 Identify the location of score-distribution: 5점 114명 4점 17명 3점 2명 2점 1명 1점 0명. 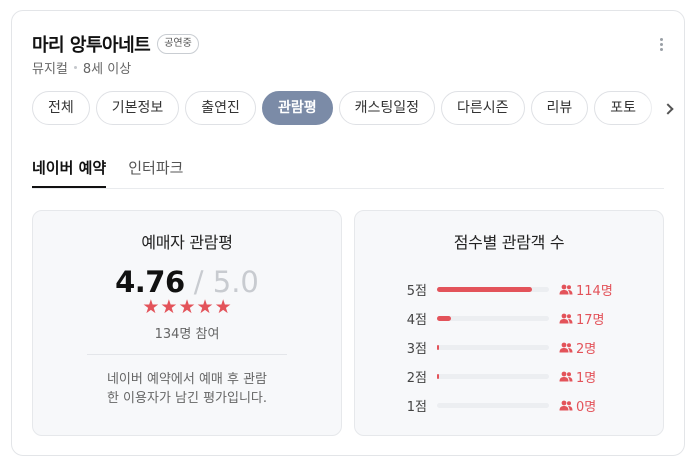
(509, 347).